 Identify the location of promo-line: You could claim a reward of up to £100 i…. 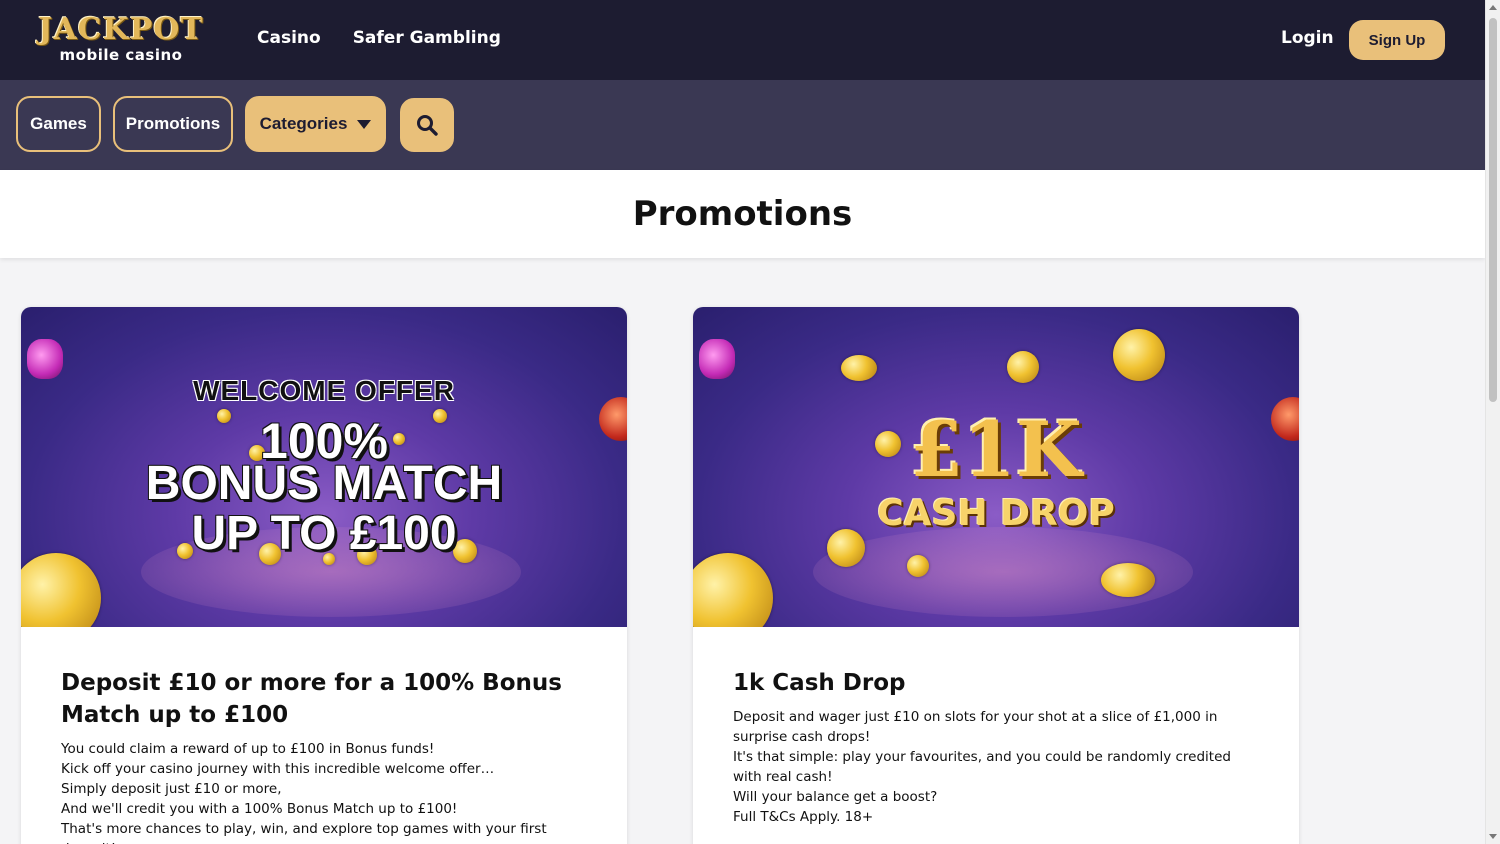
(248, 749).